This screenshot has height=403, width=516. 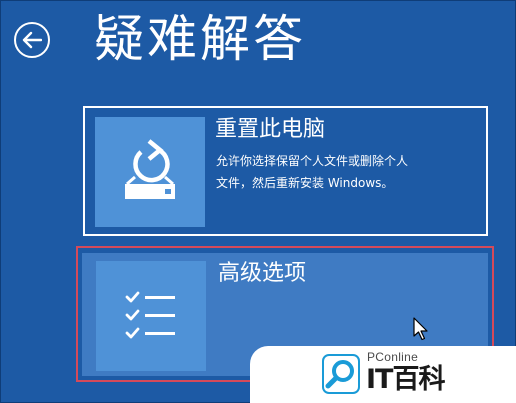 I want to click on watermark-brand-small: PConline, so click(x=393, y=357).